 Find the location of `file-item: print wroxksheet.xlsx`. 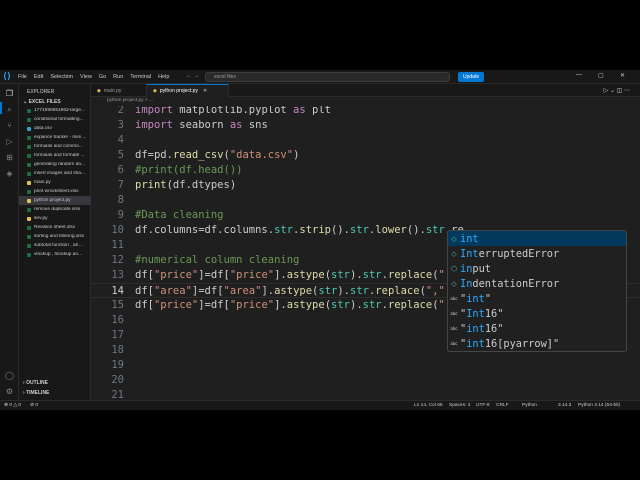

file-item: print wroxksheet.xlsx is located at coordinates (55, 191).